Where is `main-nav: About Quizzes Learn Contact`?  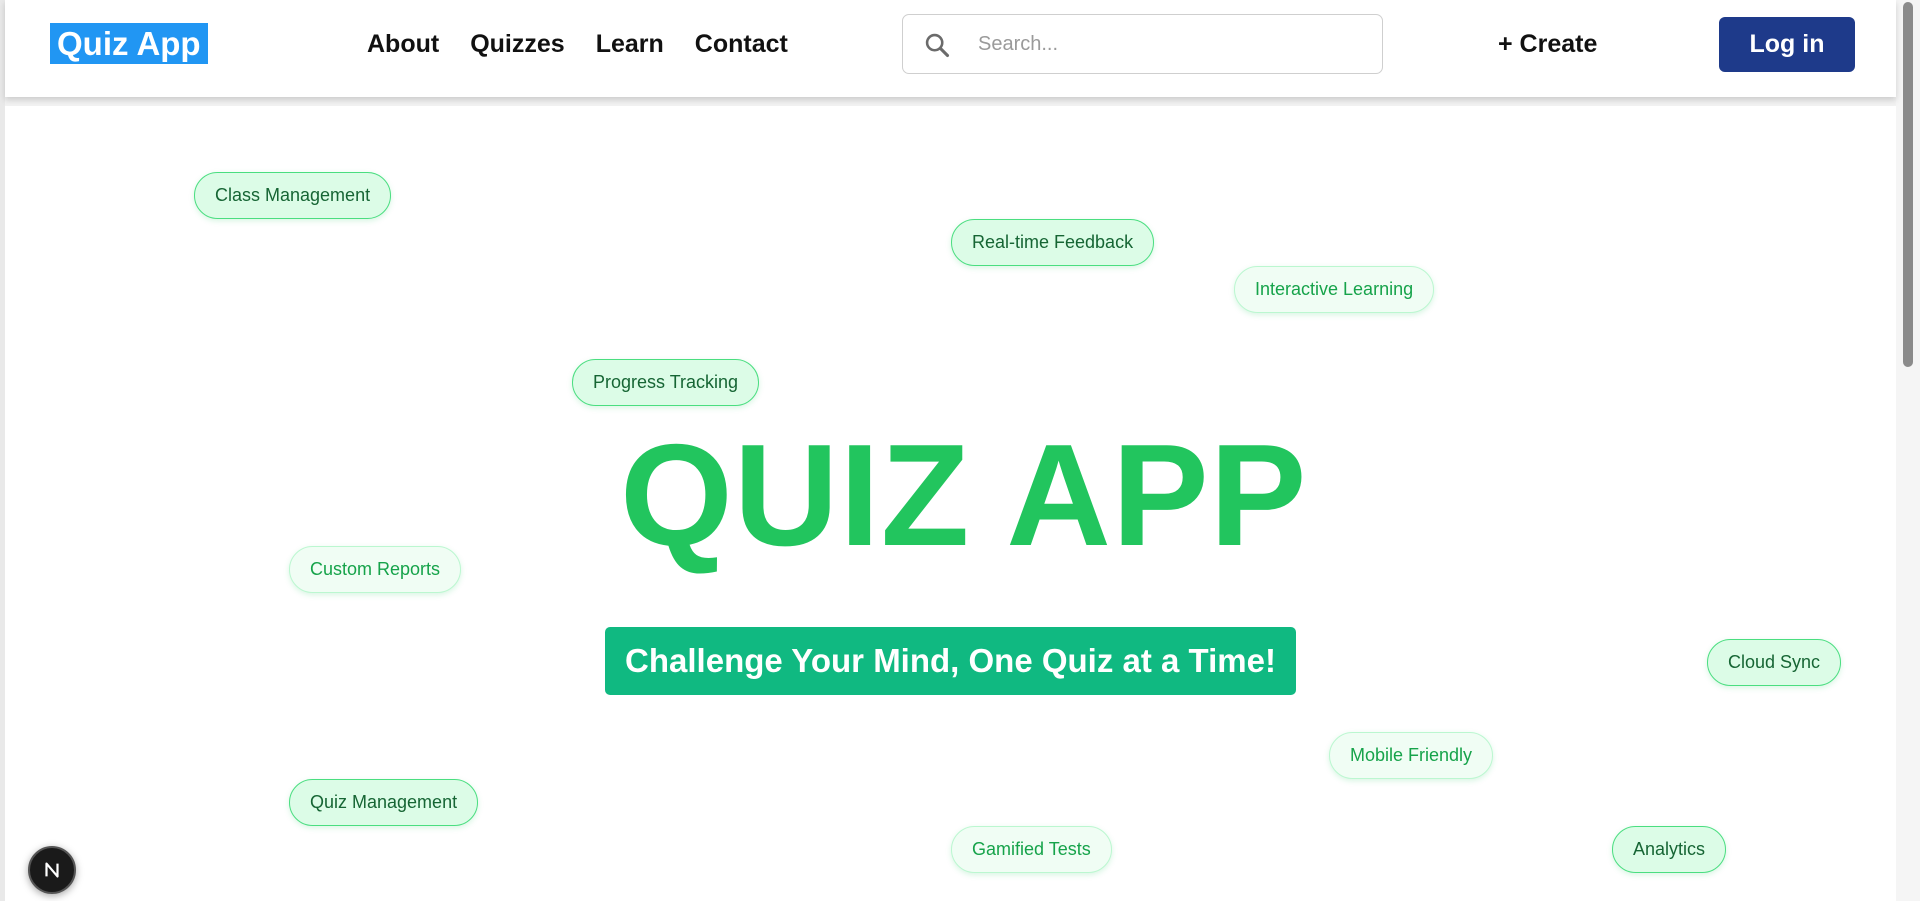 main-nav: About Quizzes Learn Contact is located at coordinates (593, 44).